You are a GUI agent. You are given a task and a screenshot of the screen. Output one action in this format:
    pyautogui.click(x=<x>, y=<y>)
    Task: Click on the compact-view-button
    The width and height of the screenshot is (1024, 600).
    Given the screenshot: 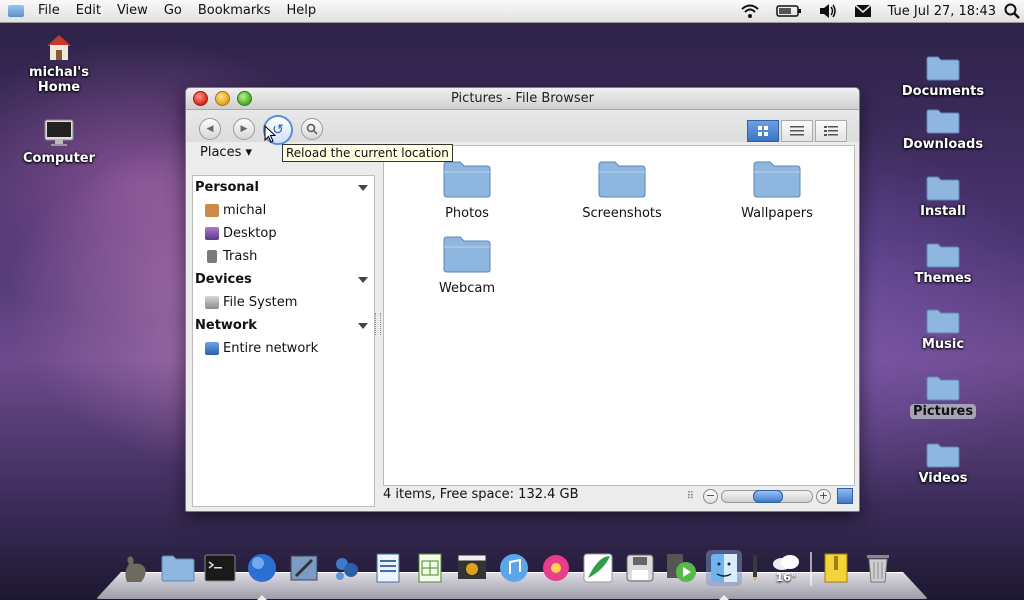 What is the action you would take?
    pyautogui.click(x=831, y=131)
    